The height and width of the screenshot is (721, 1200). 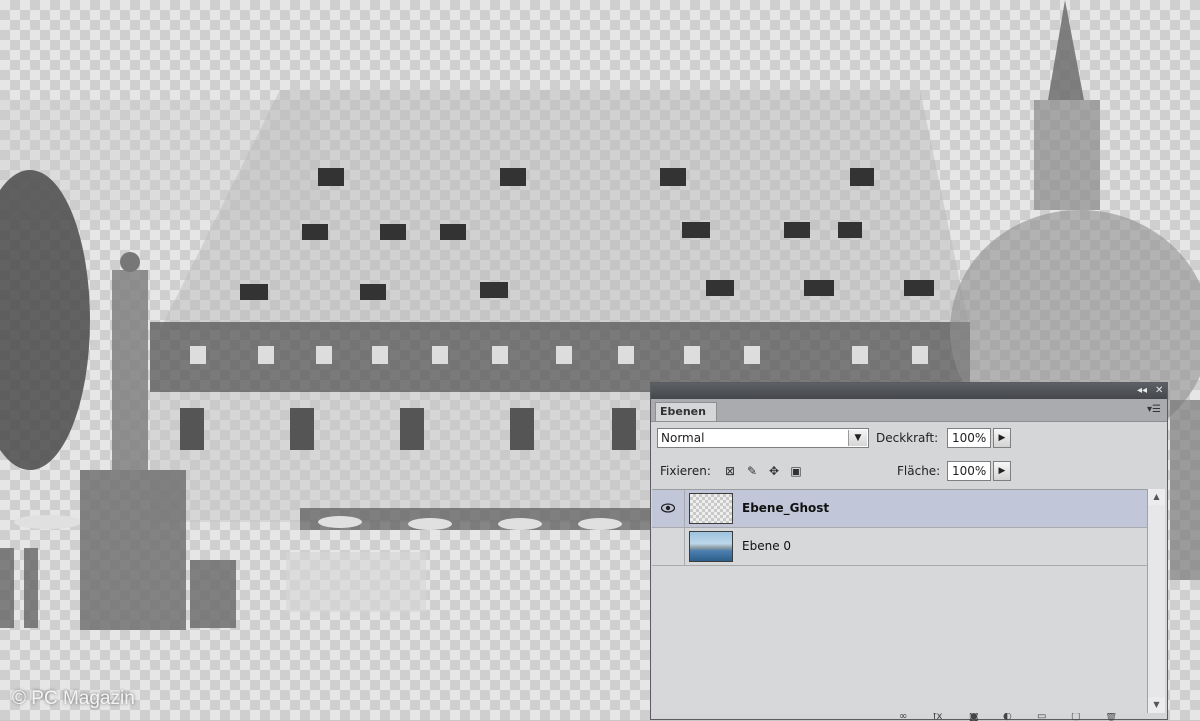 I want to click on blend-opacity-row: Normal ▼ Deckkraft: 100% ▶, so click(x=909, y=439).